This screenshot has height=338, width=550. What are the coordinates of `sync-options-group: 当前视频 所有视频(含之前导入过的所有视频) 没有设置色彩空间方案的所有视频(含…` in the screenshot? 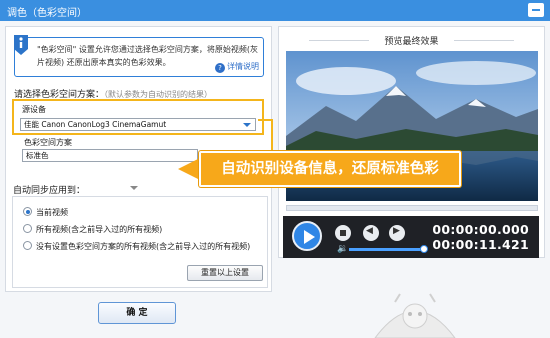 It's located at (140, 242).